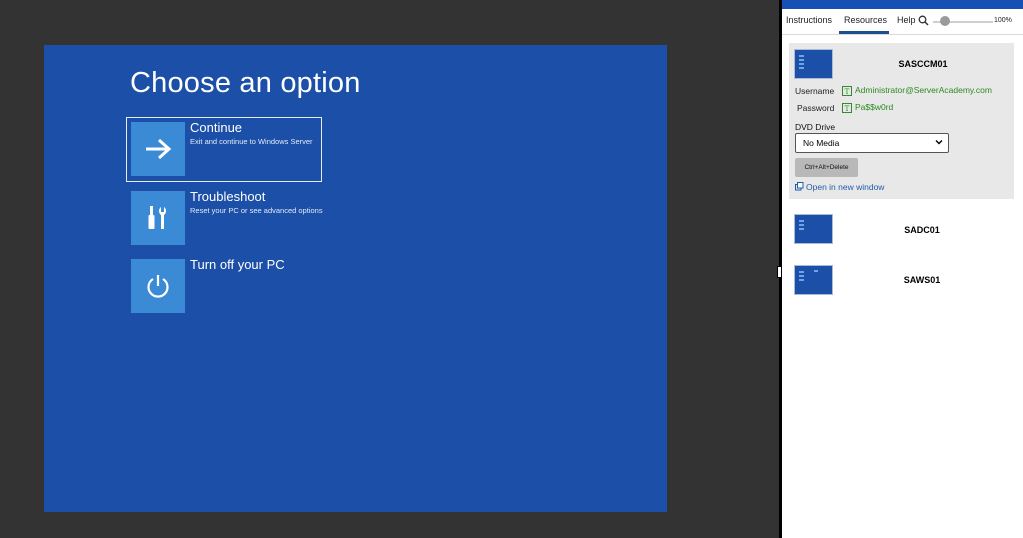 The height and width of the screenshot is (538, 1023). I want to click on continue-tile, so click(158, 149).